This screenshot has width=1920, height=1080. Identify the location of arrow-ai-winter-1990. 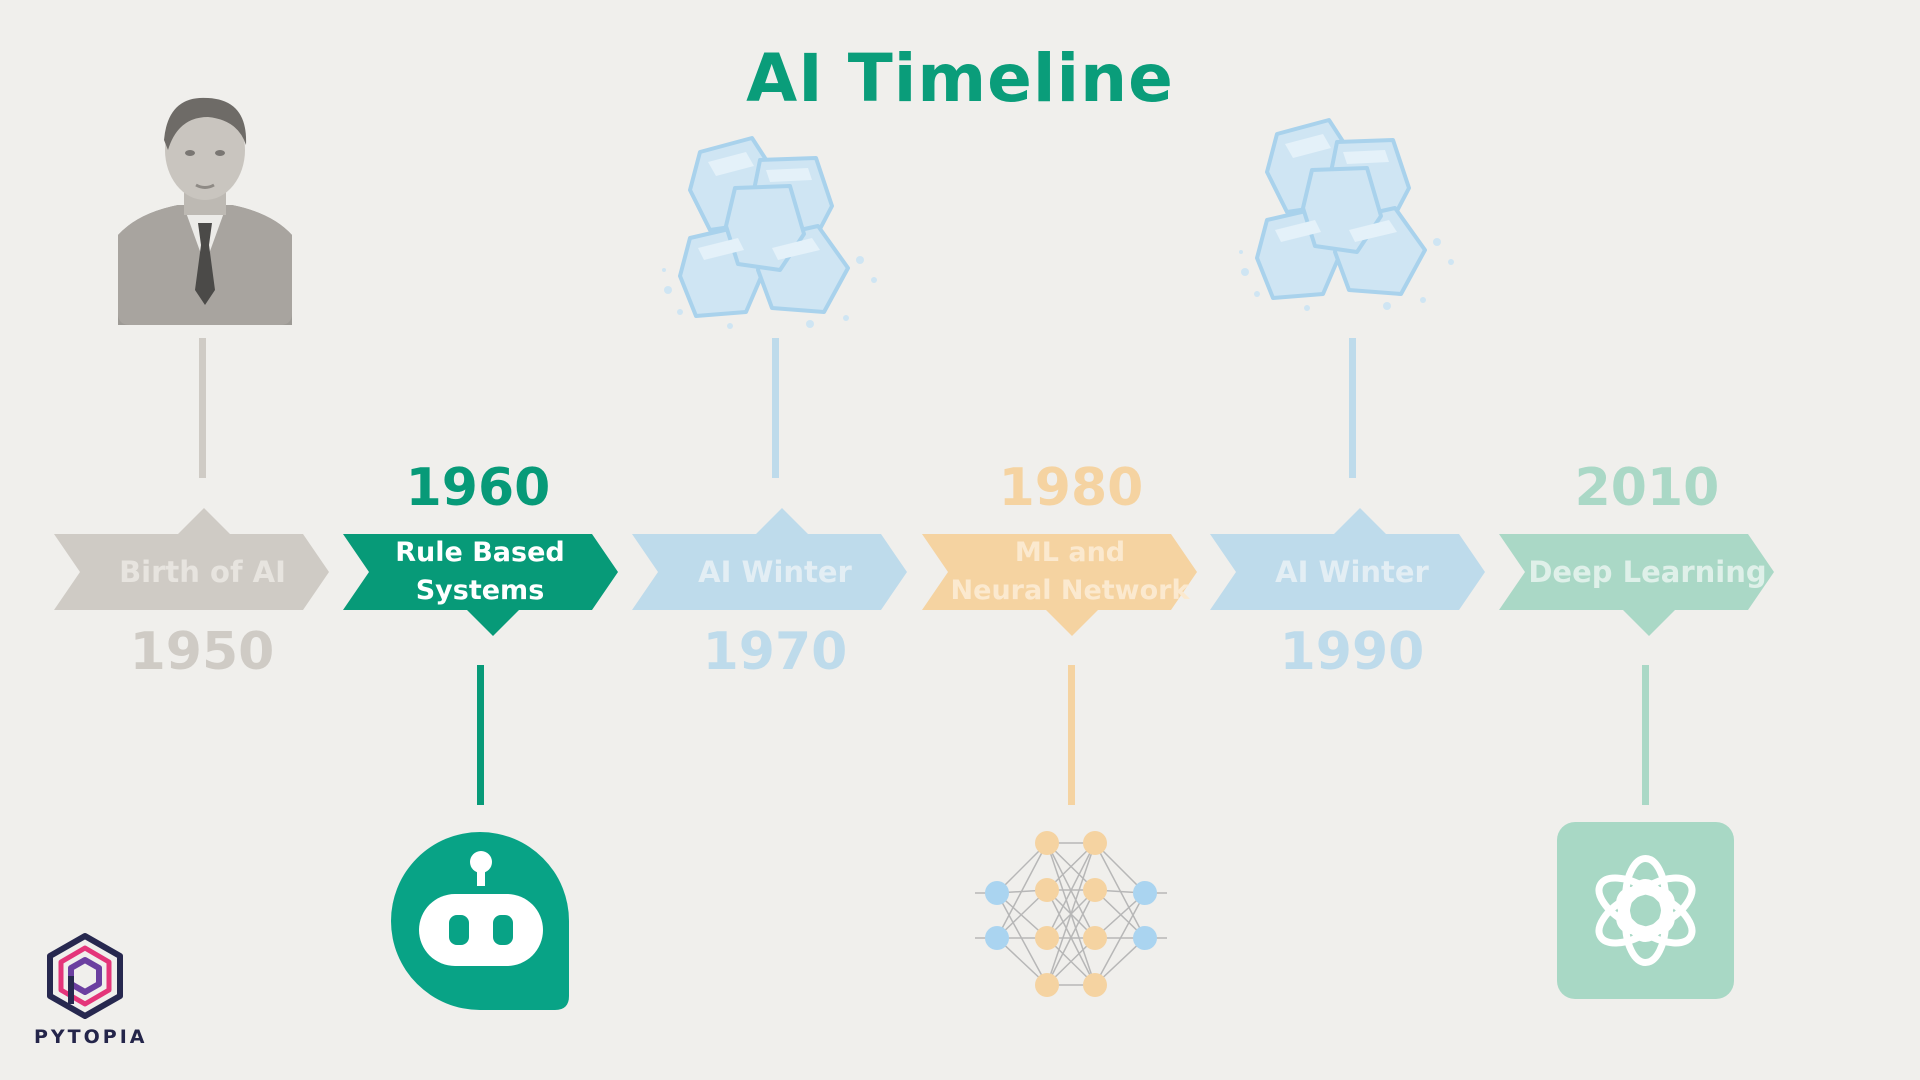
(1347, 559).